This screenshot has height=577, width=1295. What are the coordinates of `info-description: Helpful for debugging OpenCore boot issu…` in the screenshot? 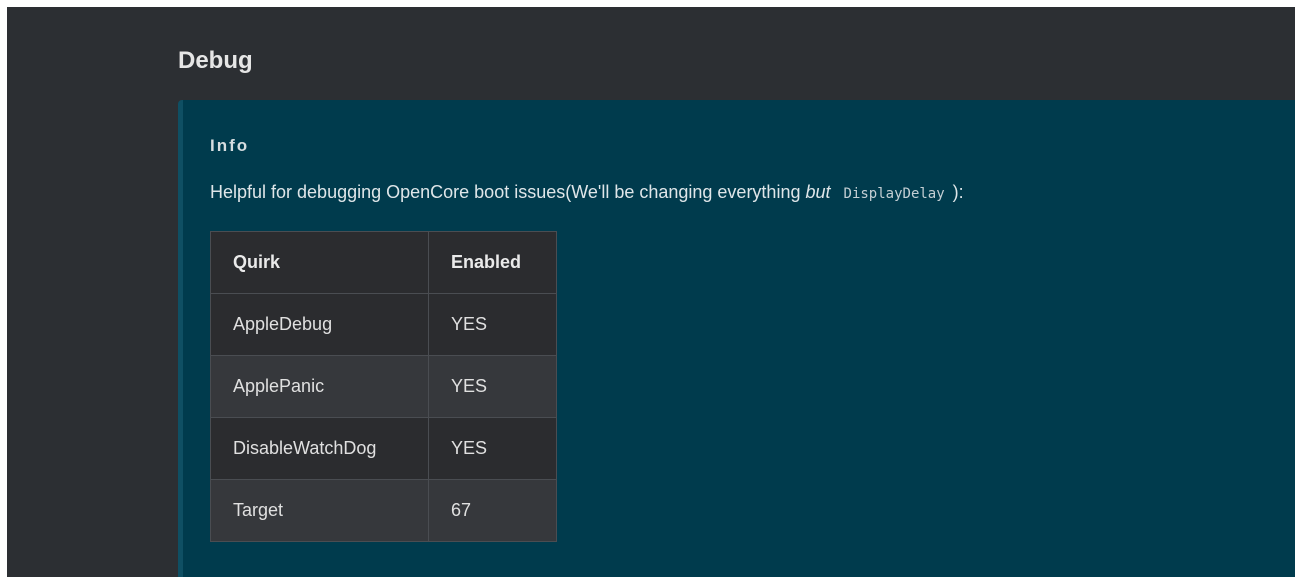 It's located at (587, 192).